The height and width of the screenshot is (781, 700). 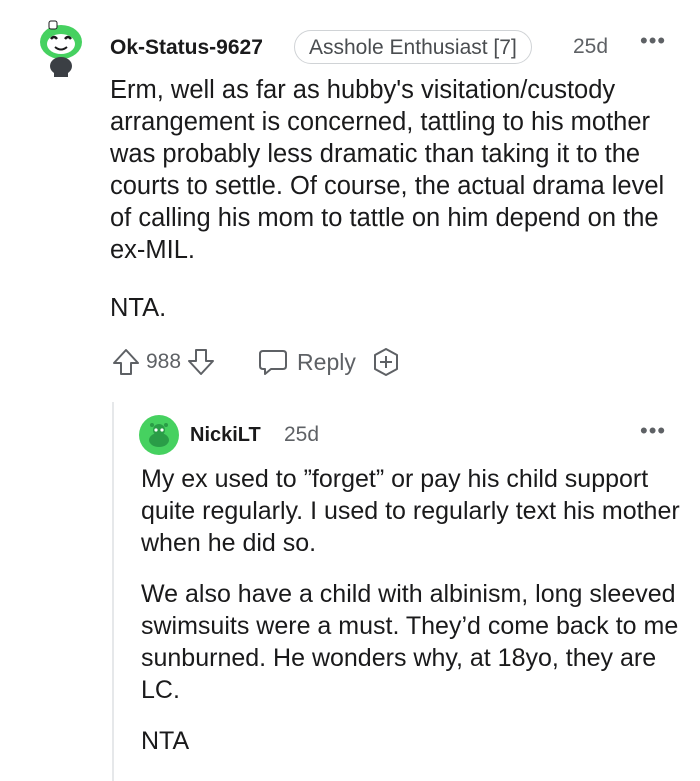 I want to click on speech-bubble-icon, so click(x=273, y=362).